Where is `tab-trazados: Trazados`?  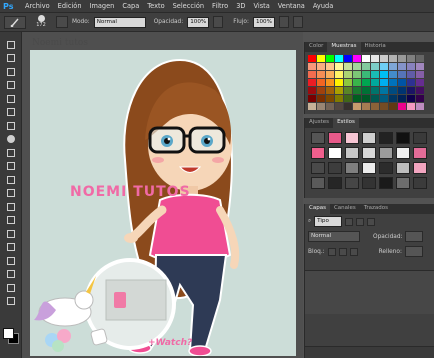 tab-trazados: Trazados is located at coordinates (376, 209).